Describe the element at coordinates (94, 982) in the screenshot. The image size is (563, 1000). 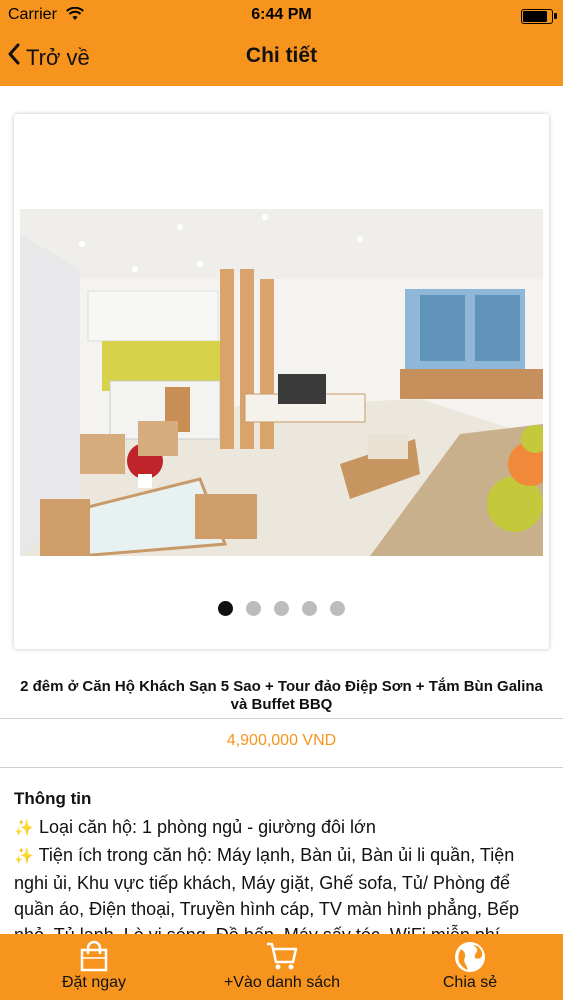
I see `book-now-label: Đặt ngay` at that location.